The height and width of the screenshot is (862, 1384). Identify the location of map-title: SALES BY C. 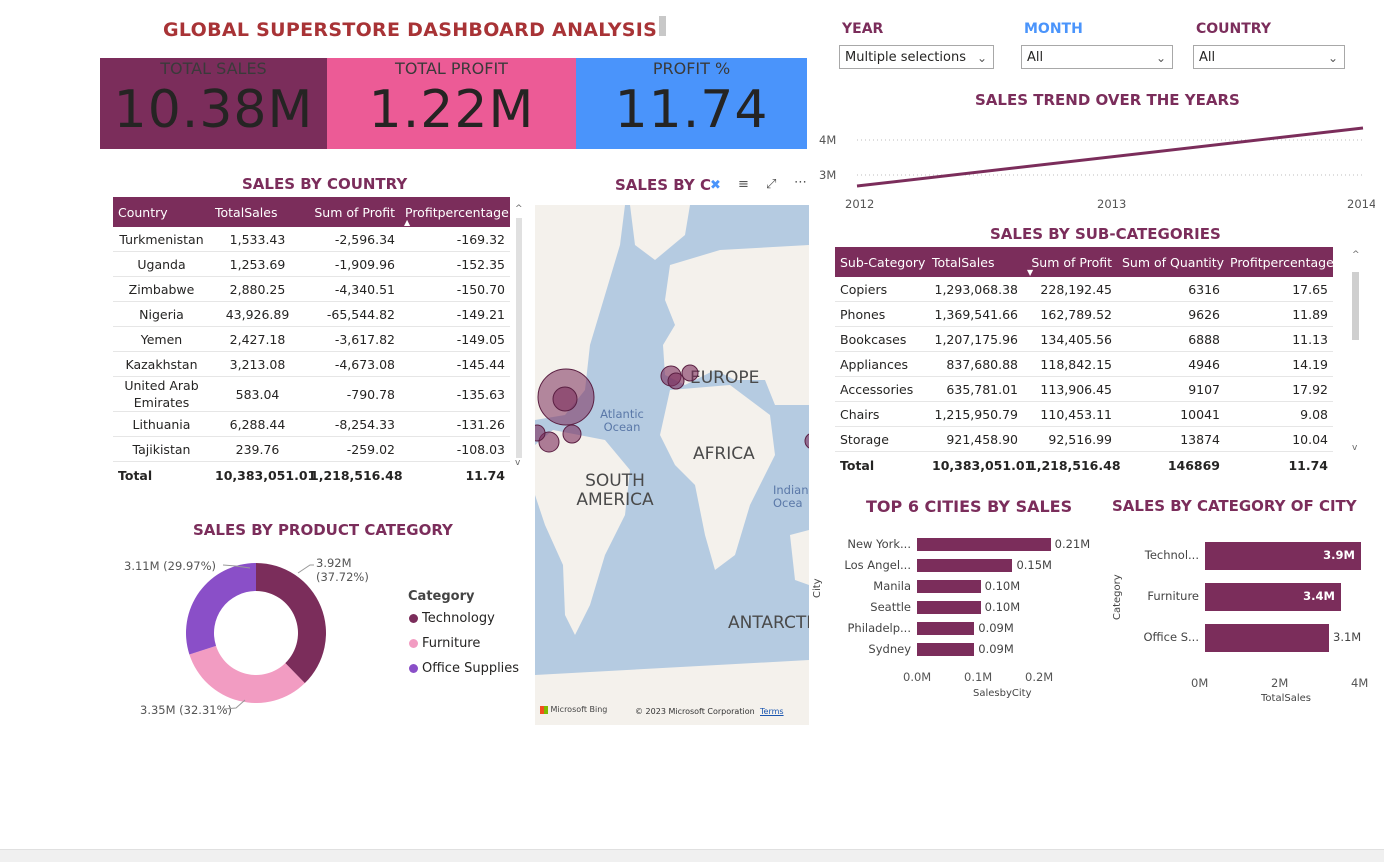
(663, 185).